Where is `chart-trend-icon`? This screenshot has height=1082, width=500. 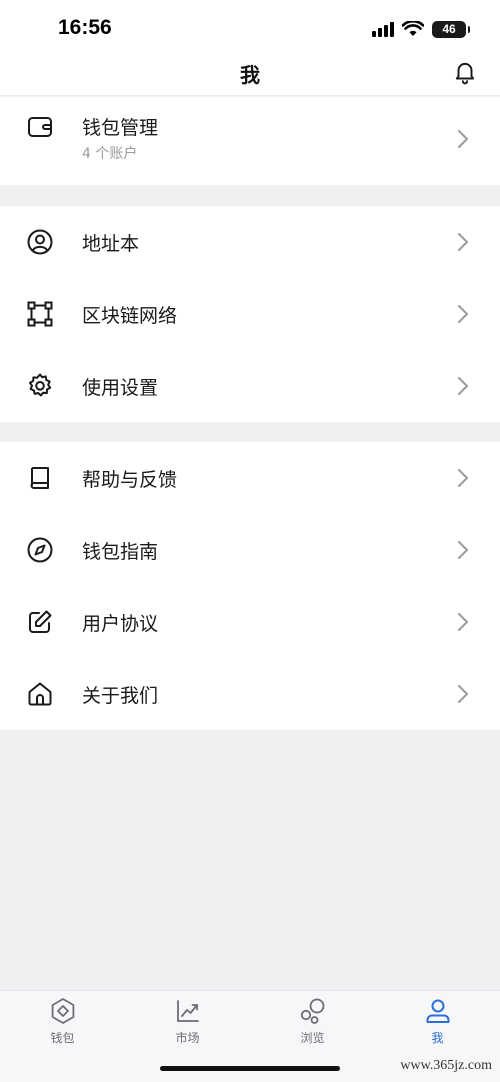
chart-trend-icon is located at coordinates (188, 1011).